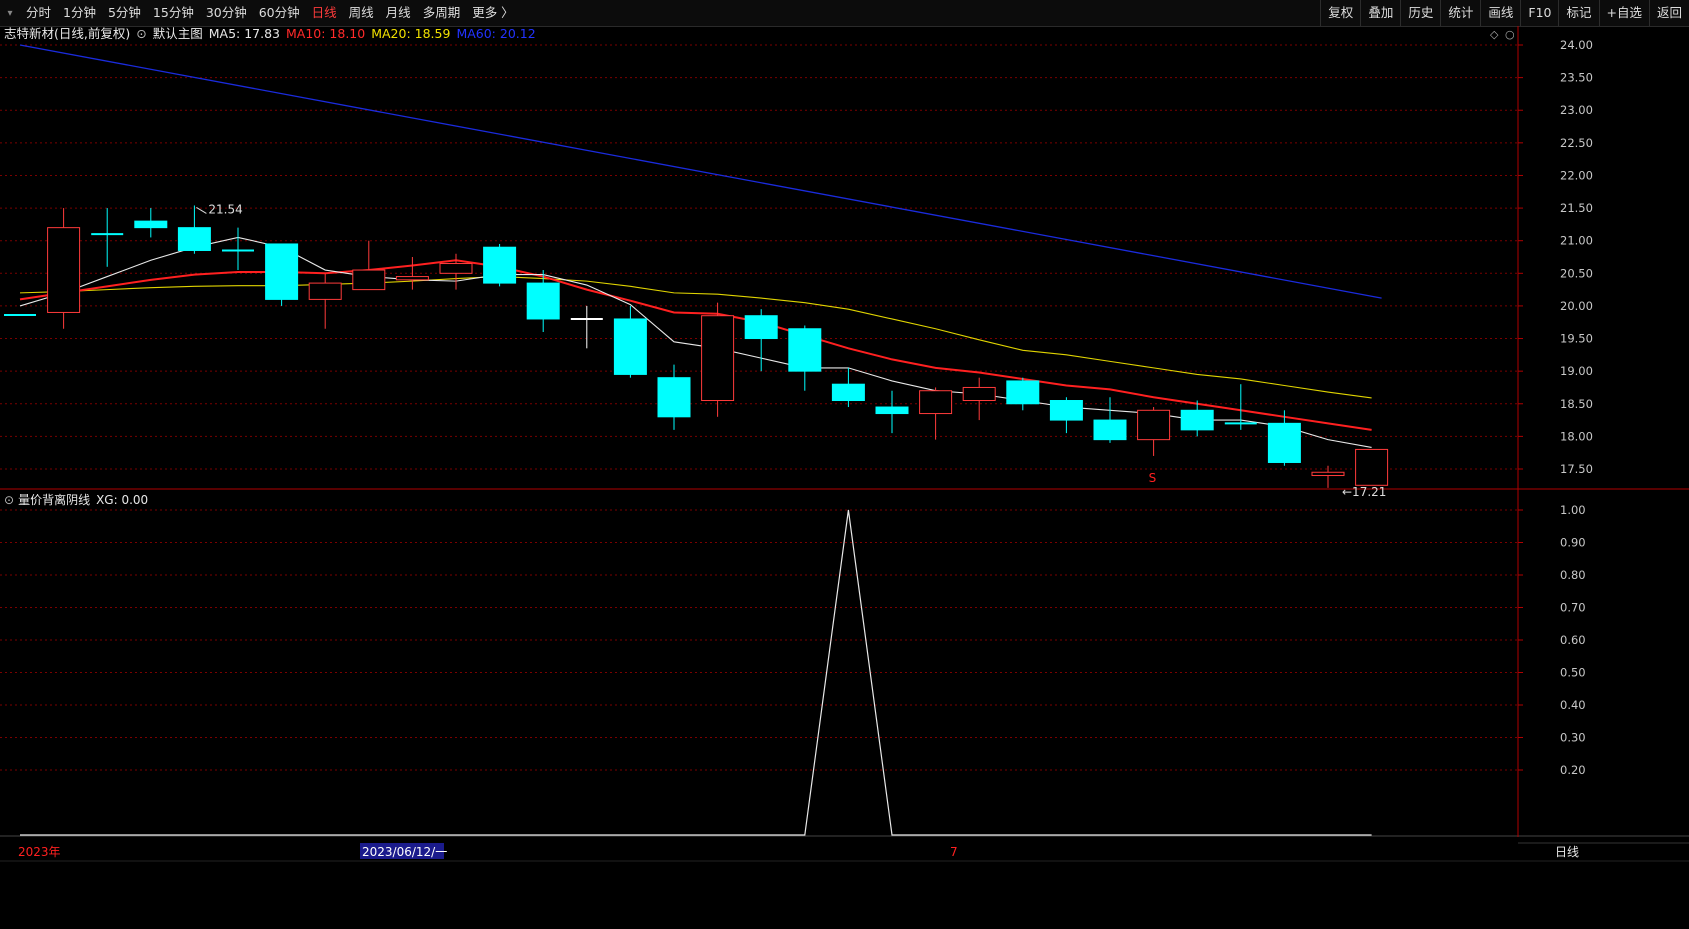 The image size is (1689, 929). What do you see at coordinates (1573, 608) in the screenshot?
I see `indicator-tick-label: 0.70` at bounding box center [1573, 608].